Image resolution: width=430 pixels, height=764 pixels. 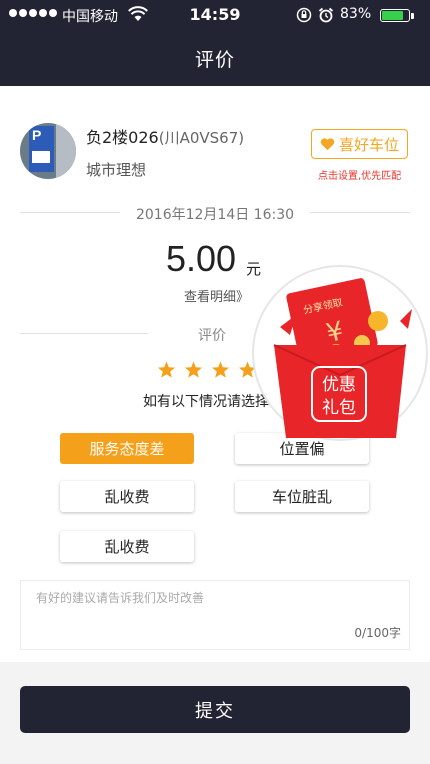 What do you see at coordinates (368, 144) in the screenshot?
I see `favorite-spot-label: 喜好车位` at bounding box center [368, 144].